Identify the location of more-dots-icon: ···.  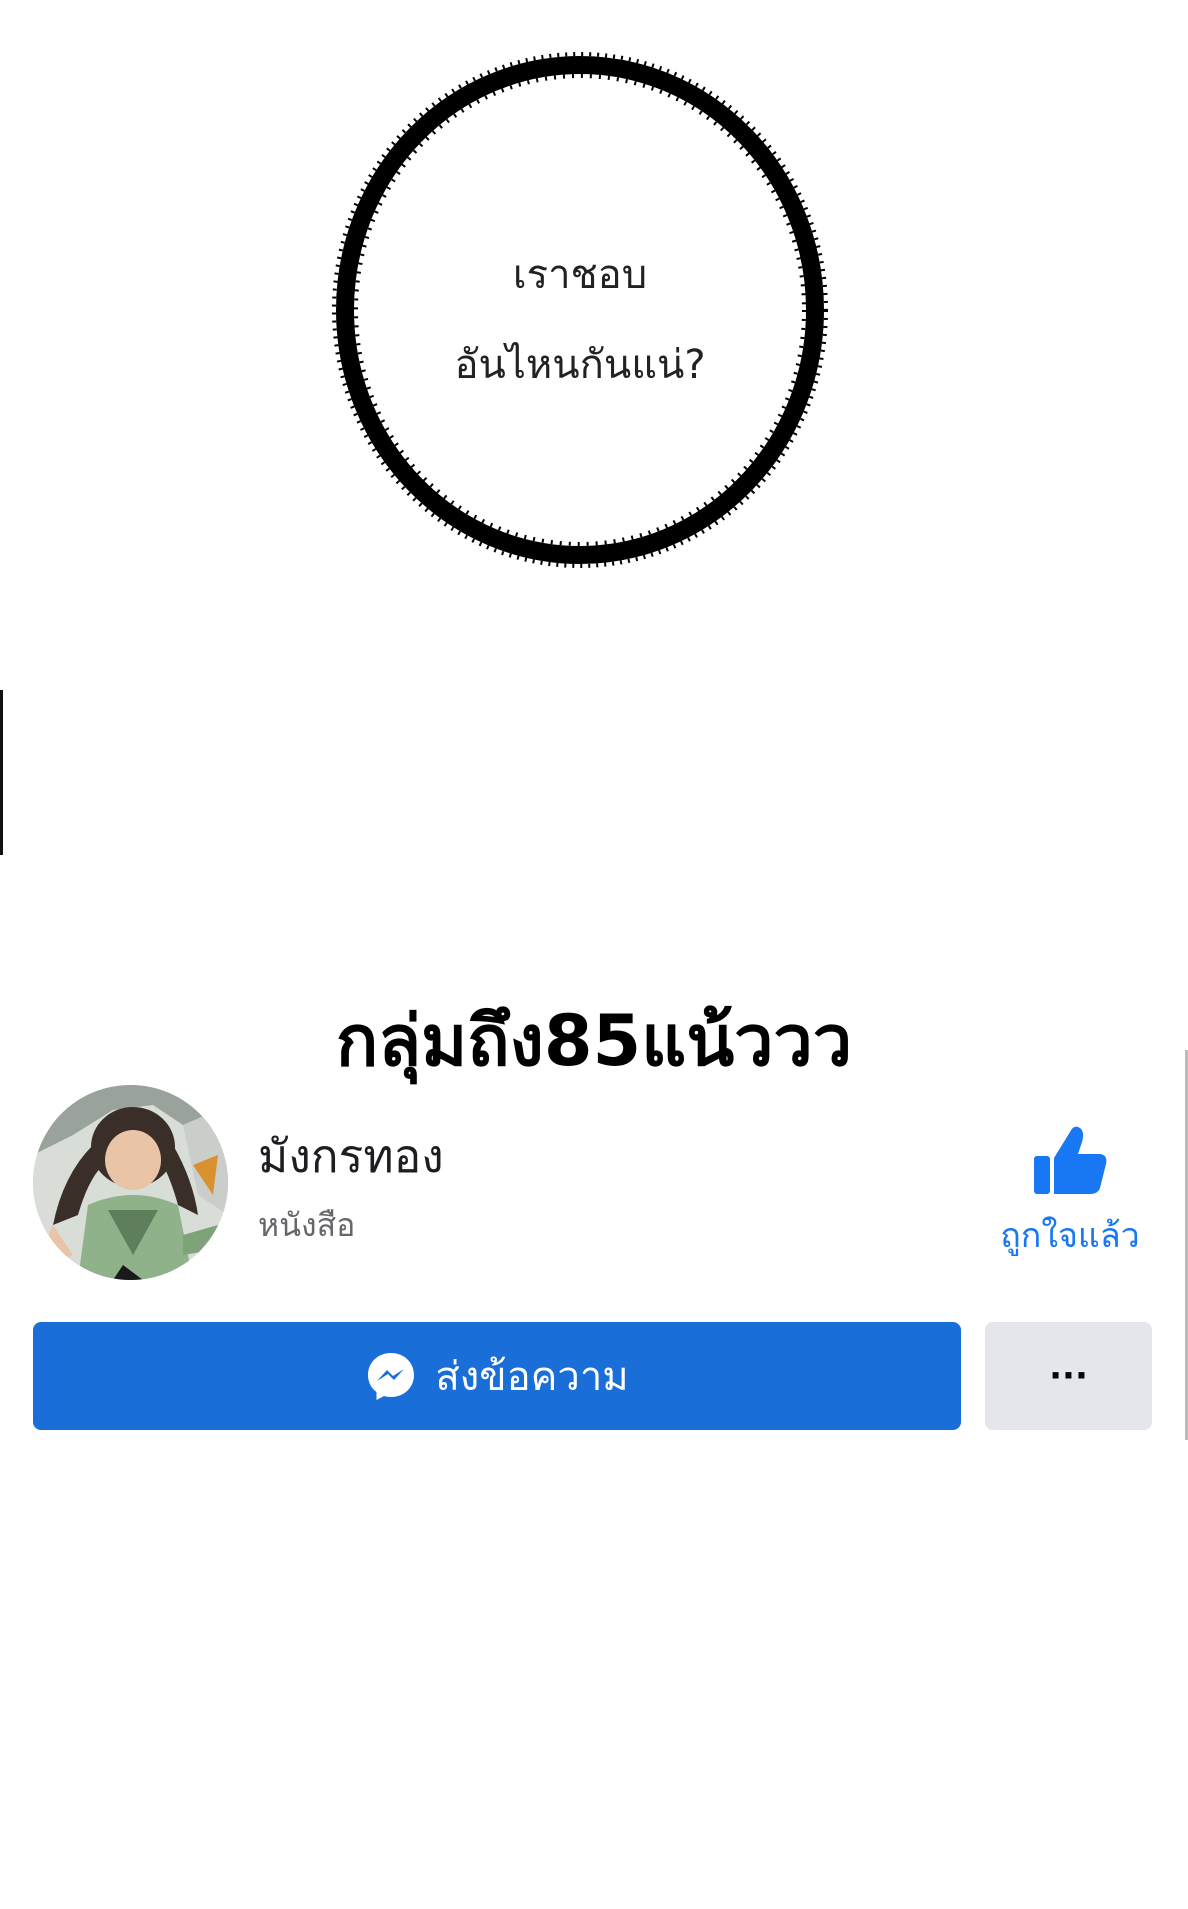
(1068, 1376).